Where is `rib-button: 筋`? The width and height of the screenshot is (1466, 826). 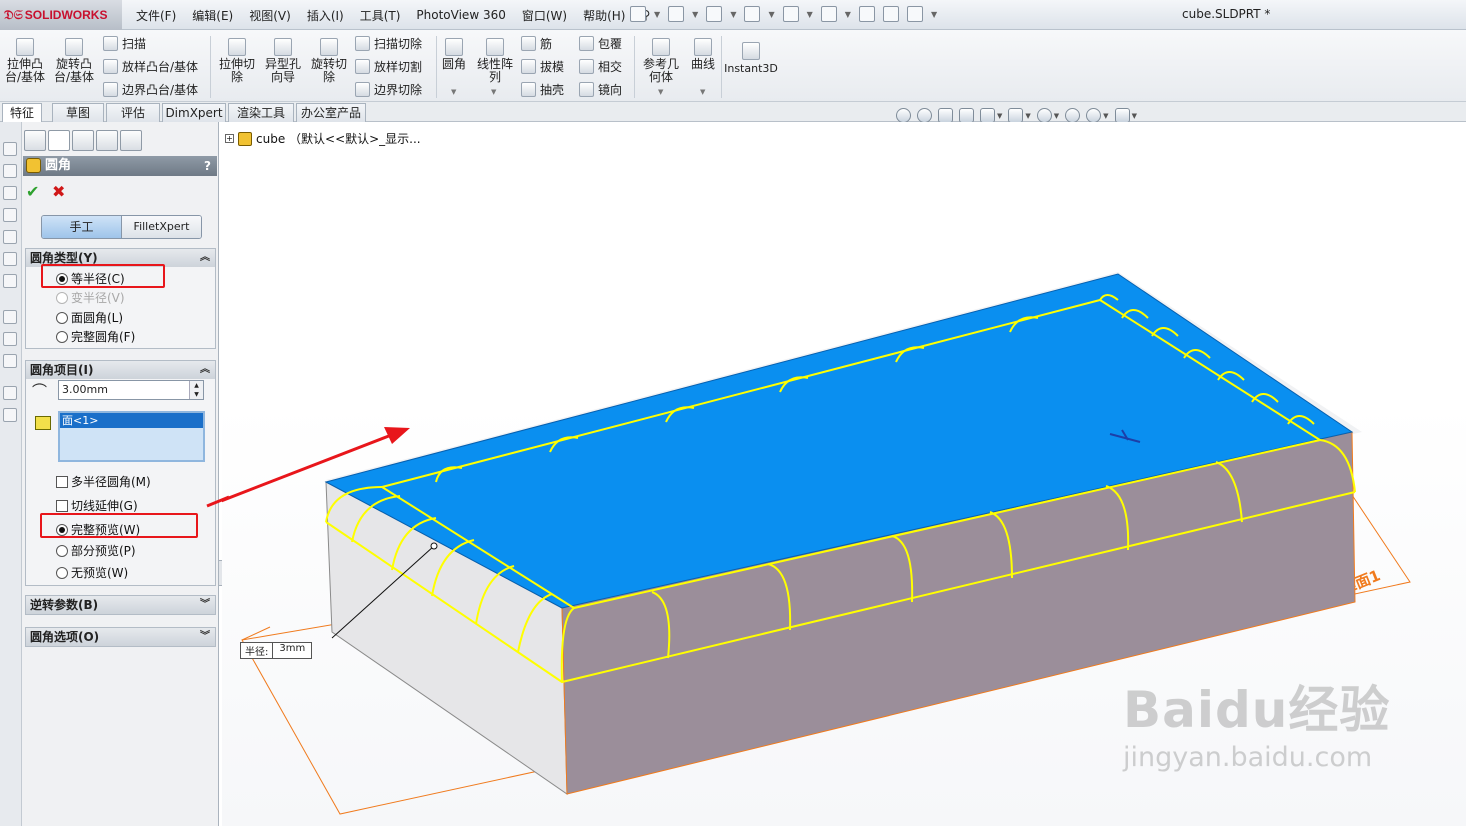 rib-button: 筋 is located at coordinates (536, 43).